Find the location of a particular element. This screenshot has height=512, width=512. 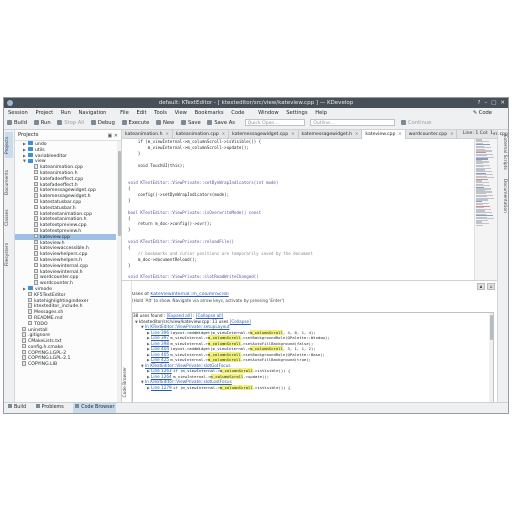

menu-navigation: Navigation is located at coordinates (92, 113).